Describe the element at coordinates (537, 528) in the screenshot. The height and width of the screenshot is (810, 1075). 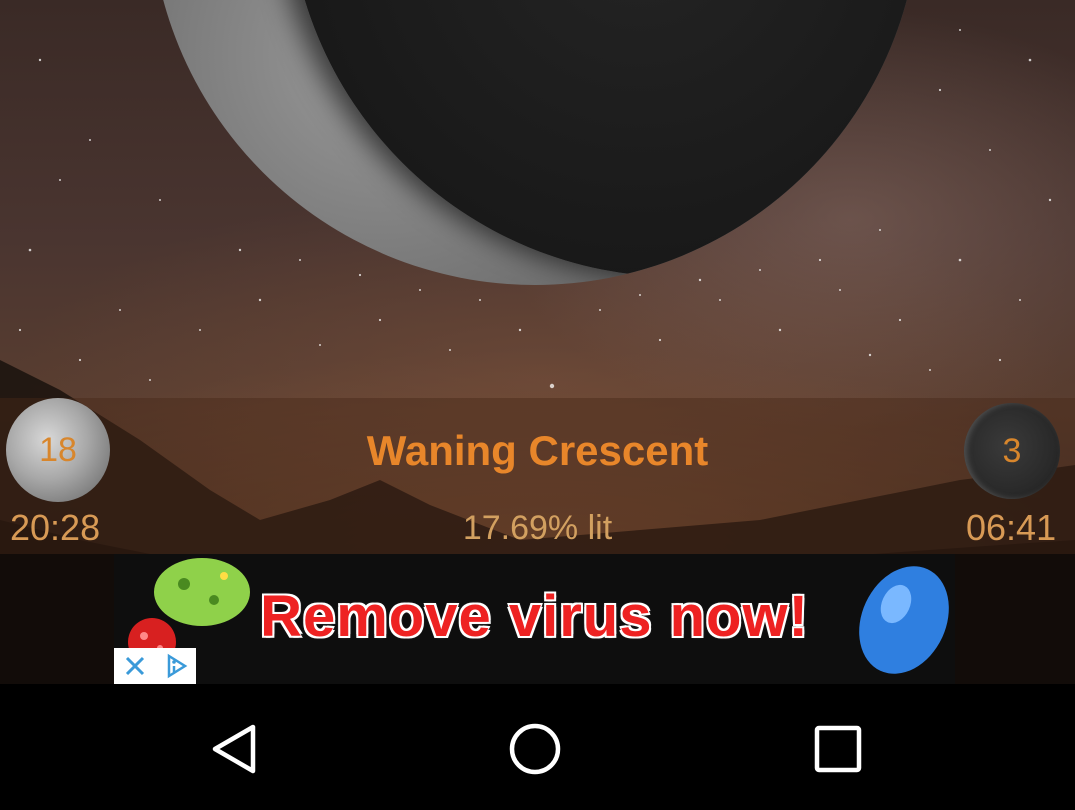
I see `illumination-percent: 17.69% lit` at that location.